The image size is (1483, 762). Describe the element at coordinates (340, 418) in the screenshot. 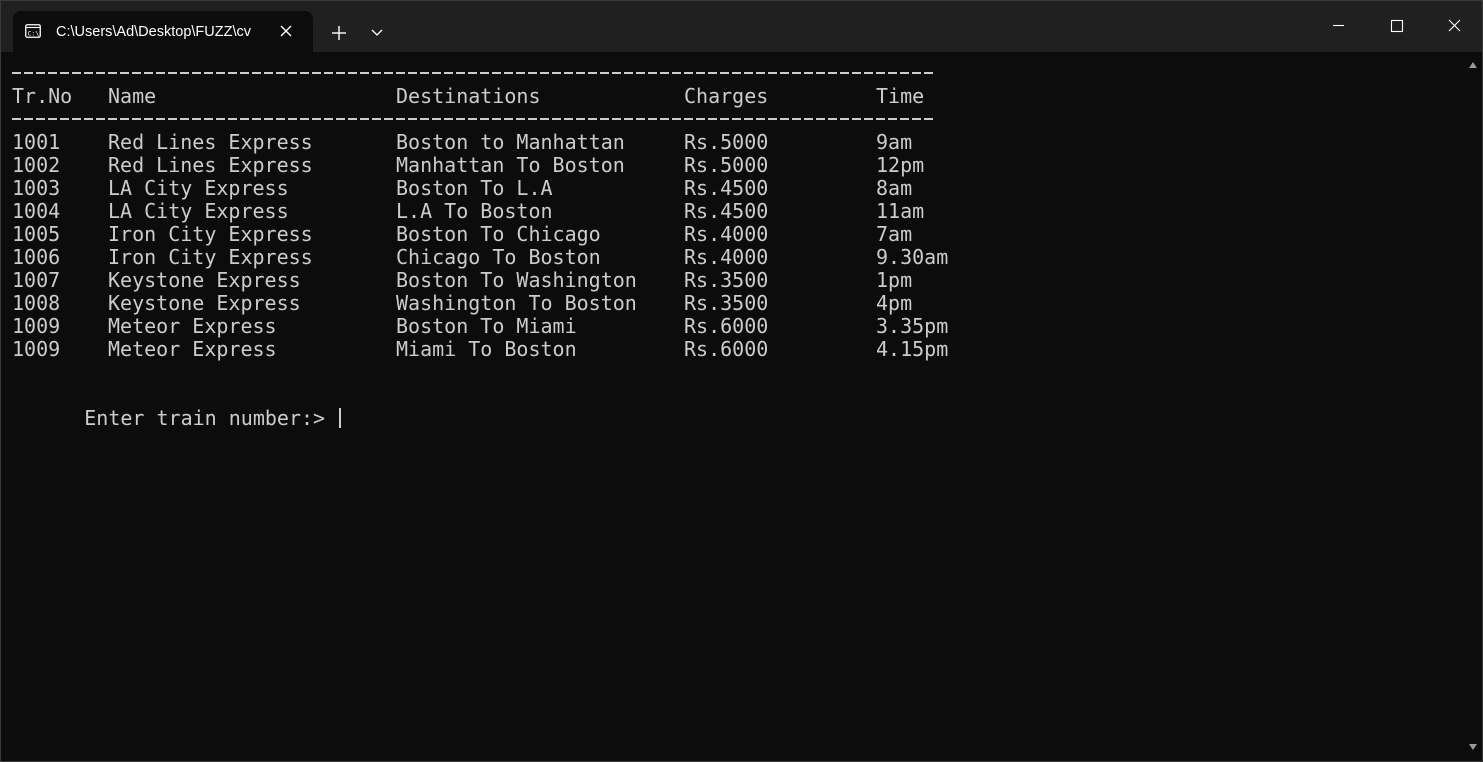

I see `text-cursor` at that location.